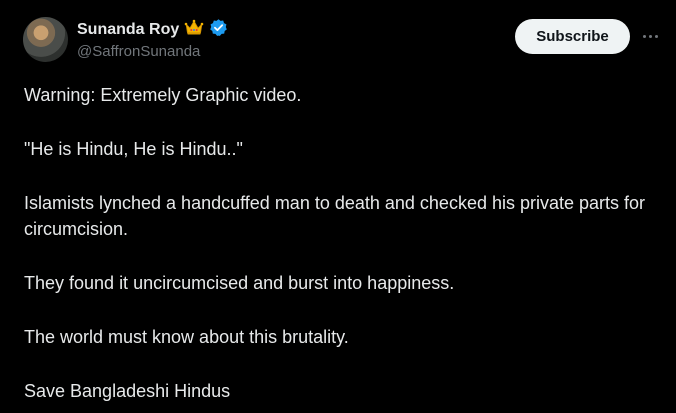  I want to click on author-name-row: Sunanda Roy, so click(152, 30).